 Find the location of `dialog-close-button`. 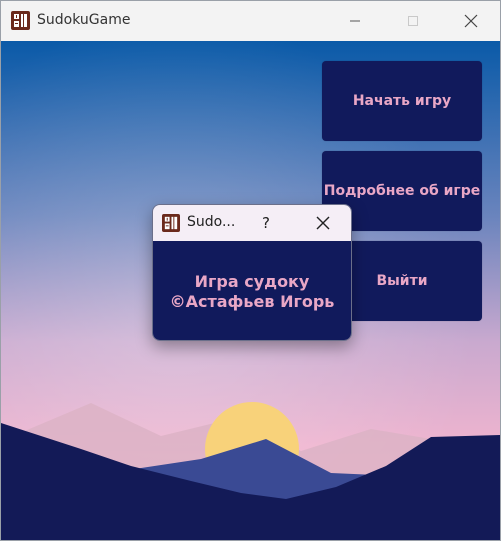

dialog-close-button is located at coordinates (323, 223).